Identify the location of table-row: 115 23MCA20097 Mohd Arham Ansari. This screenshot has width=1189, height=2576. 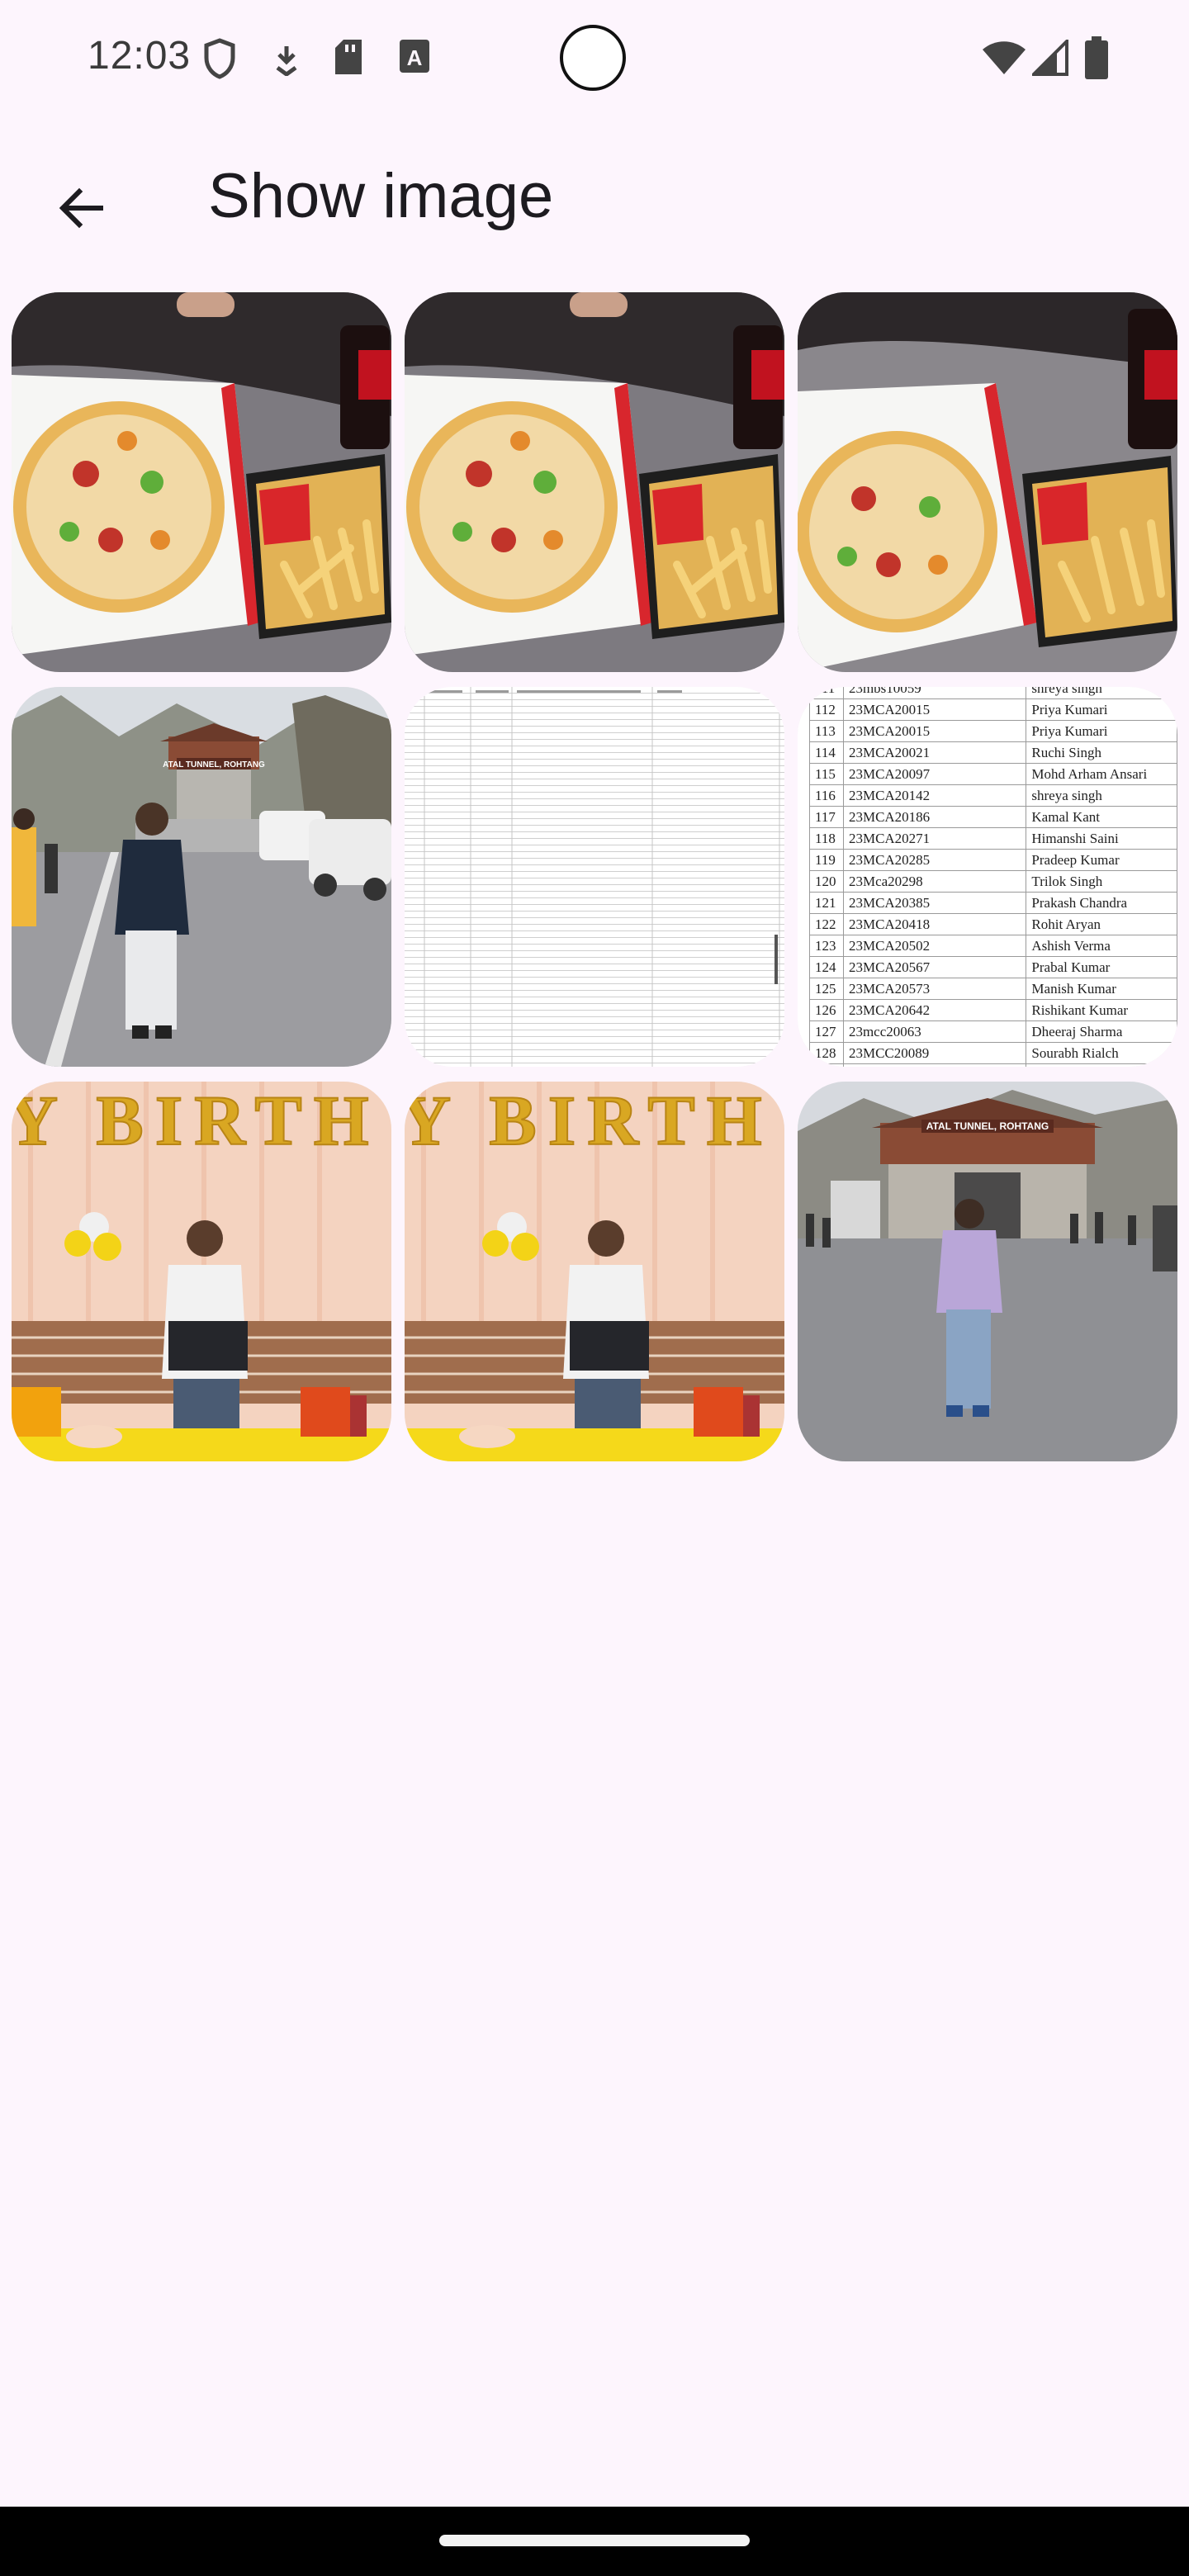
(993, 774).